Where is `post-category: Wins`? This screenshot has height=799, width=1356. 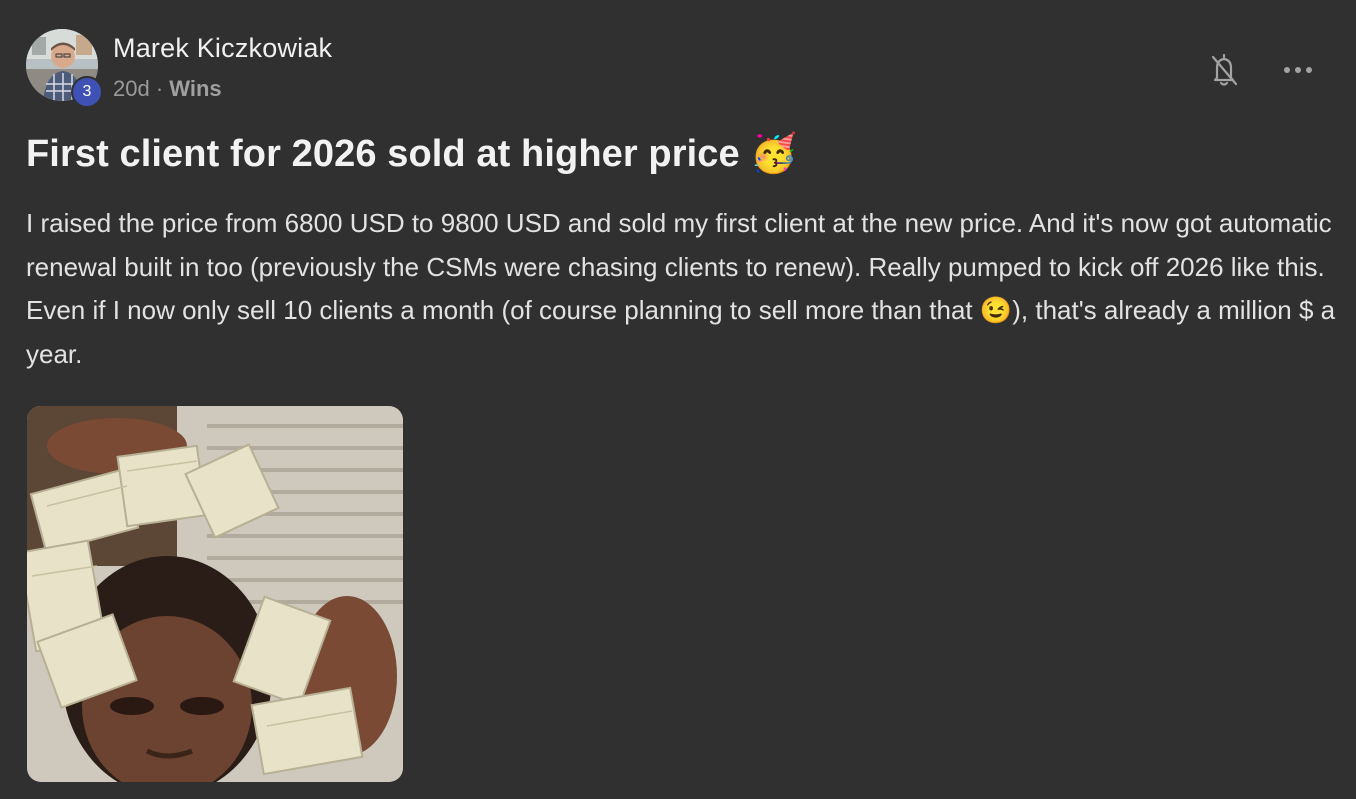 post-category: Wins is located at coordinates (195, 88).